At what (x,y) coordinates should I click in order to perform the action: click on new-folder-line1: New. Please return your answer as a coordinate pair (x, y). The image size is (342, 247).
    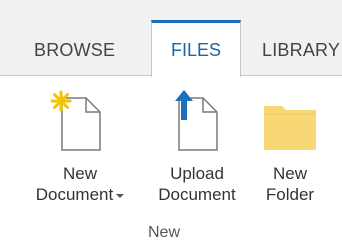
    Looking at the image, I should click on (289, 173).